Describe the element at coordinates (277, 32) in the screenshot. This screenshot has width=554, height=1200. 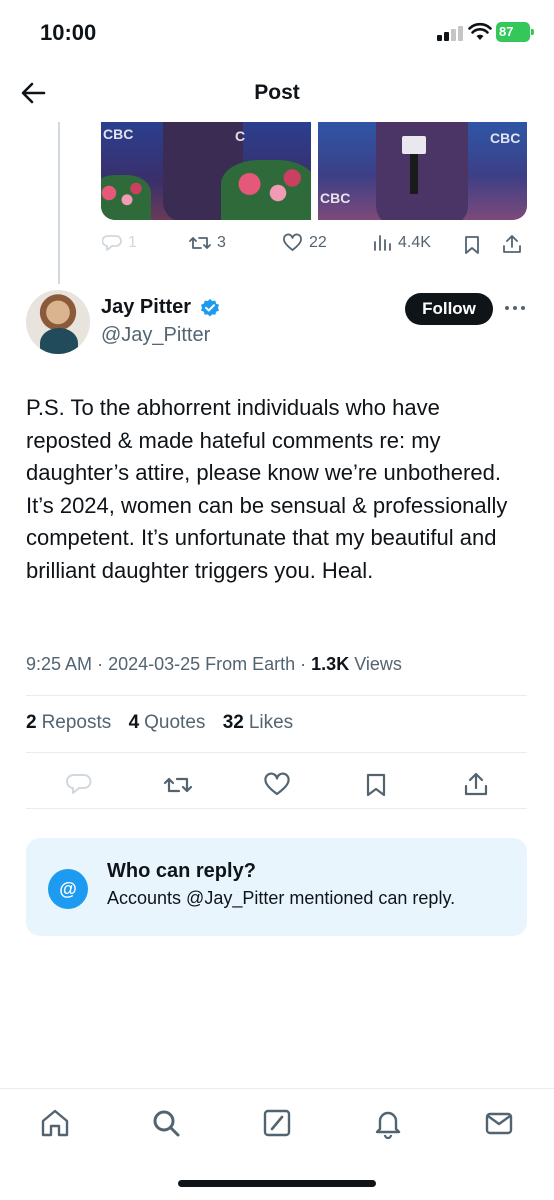
I see `status-bar: 10:00 87` at that location.